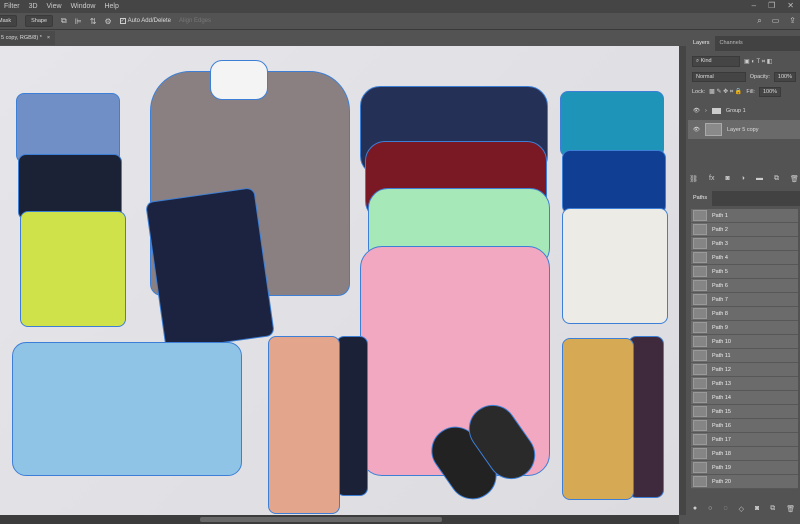 The image size is (800, 524). I want to click on load-selection-icon: ◌, so click(725, 509).